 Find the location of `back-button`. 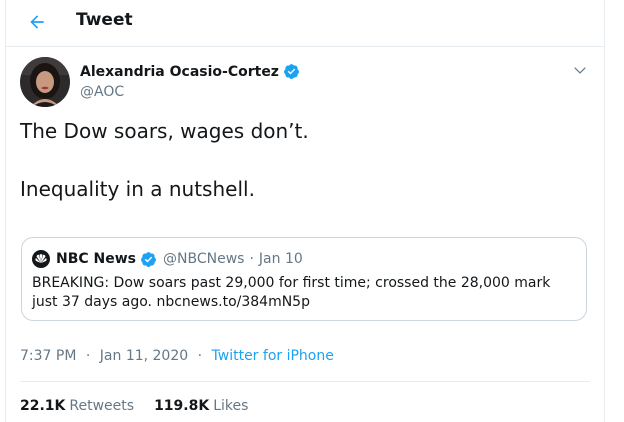

back-button is located at coordinates (37, 22).